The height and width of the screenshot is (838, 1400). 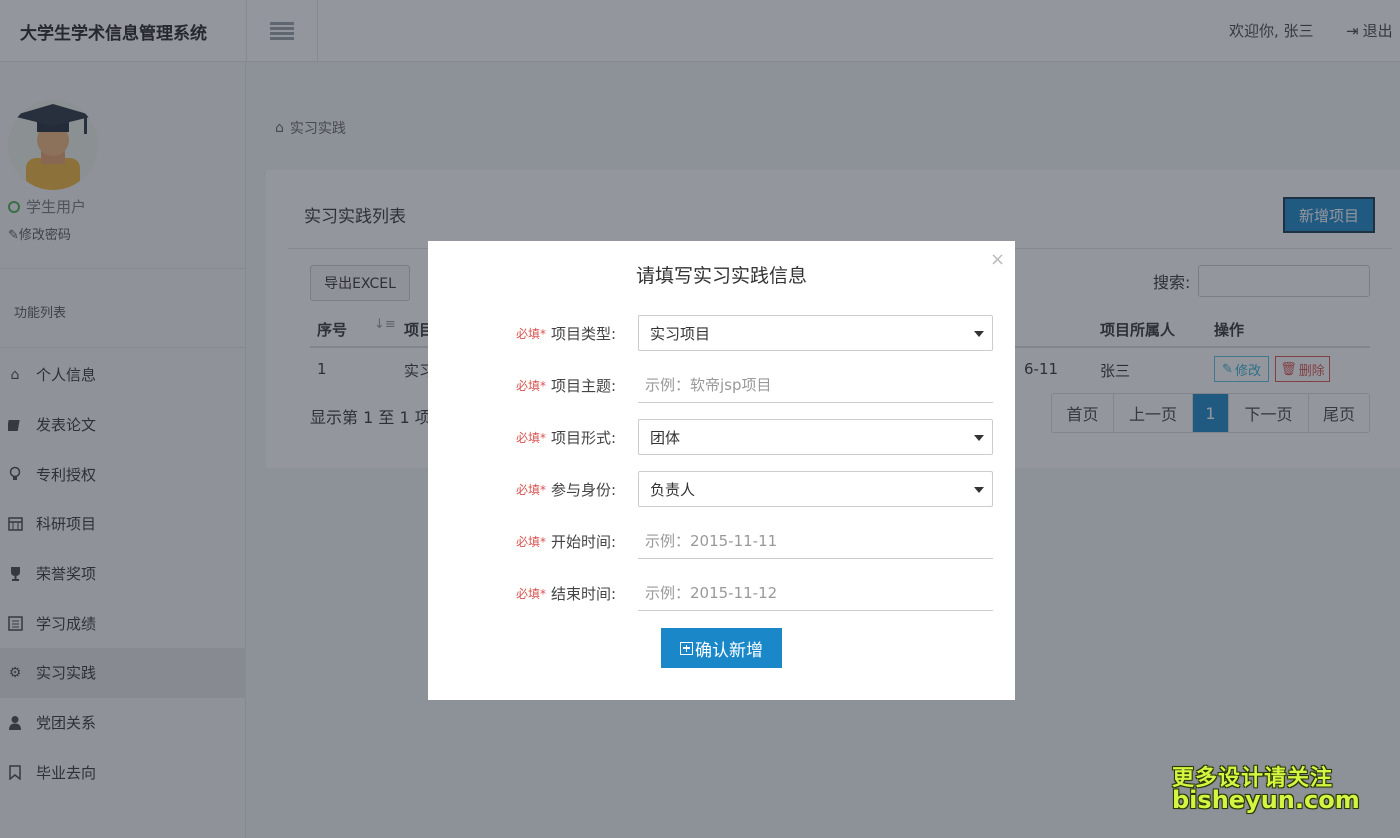 I want to click on confirm-add-button: 确认新增, so click(x=721, y=648).